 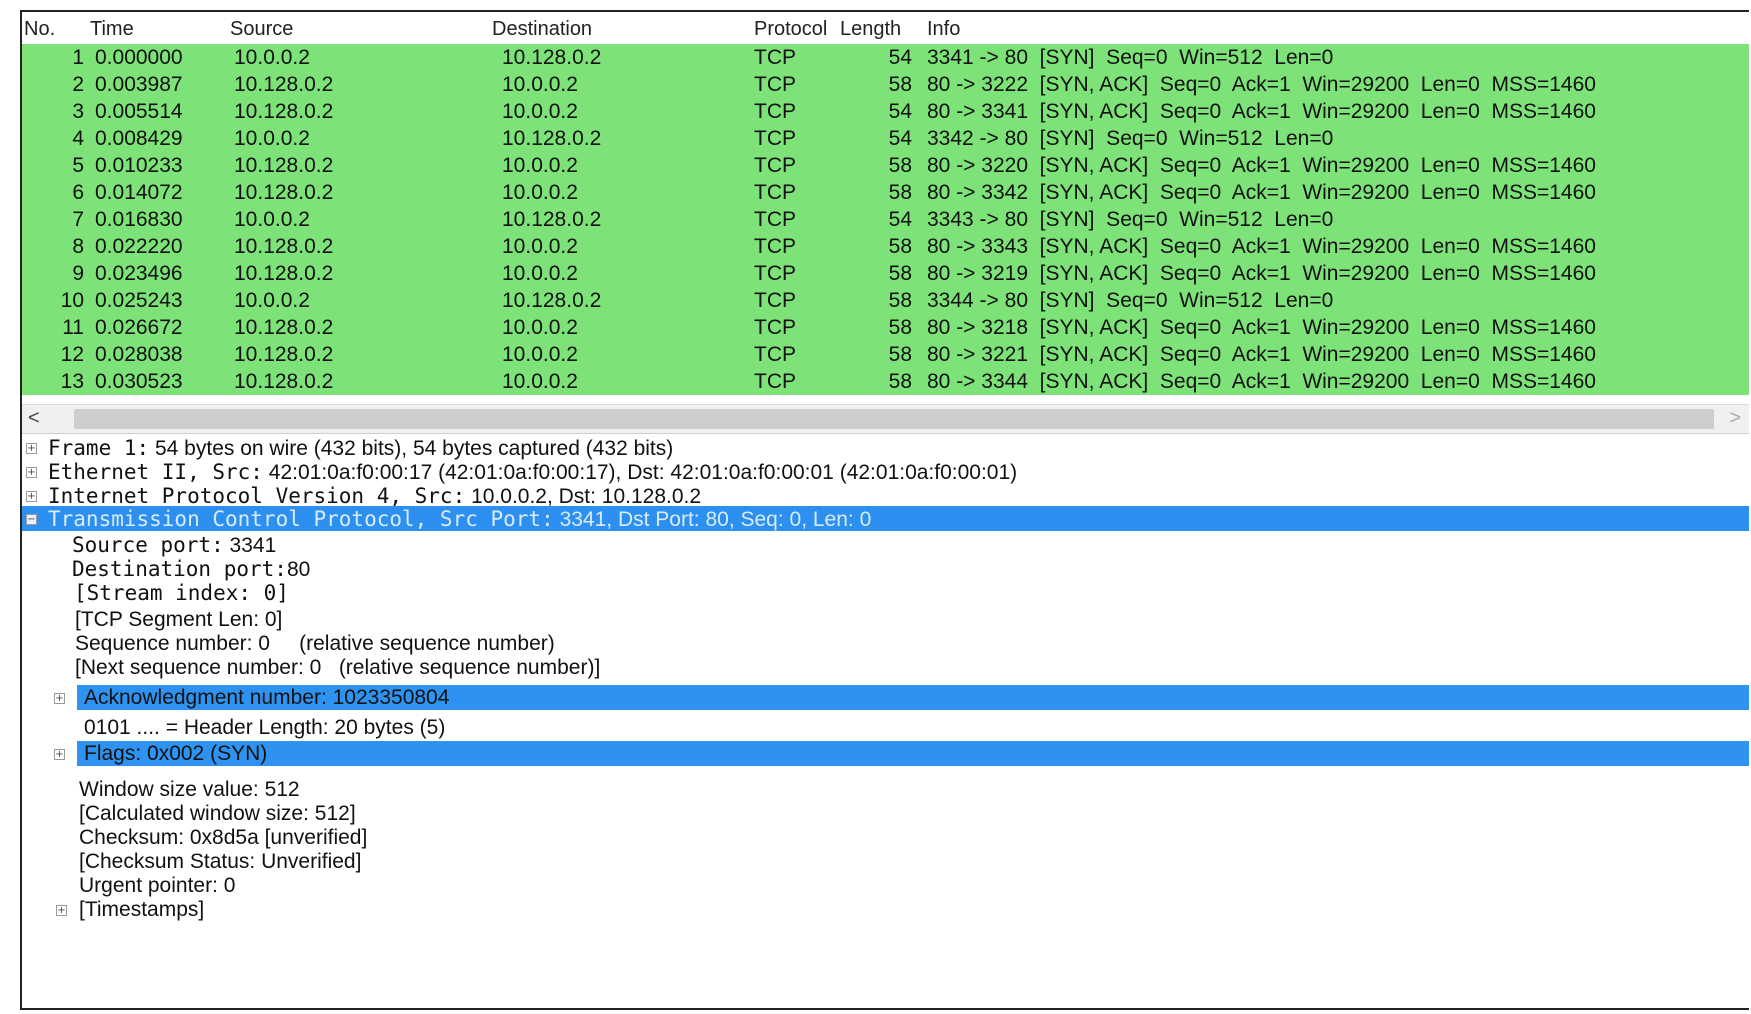 What do you see at coordinates (790, 29) in the screenshot?
I see `column-header-protocol: Protocol` at bounding box center [790, 29].